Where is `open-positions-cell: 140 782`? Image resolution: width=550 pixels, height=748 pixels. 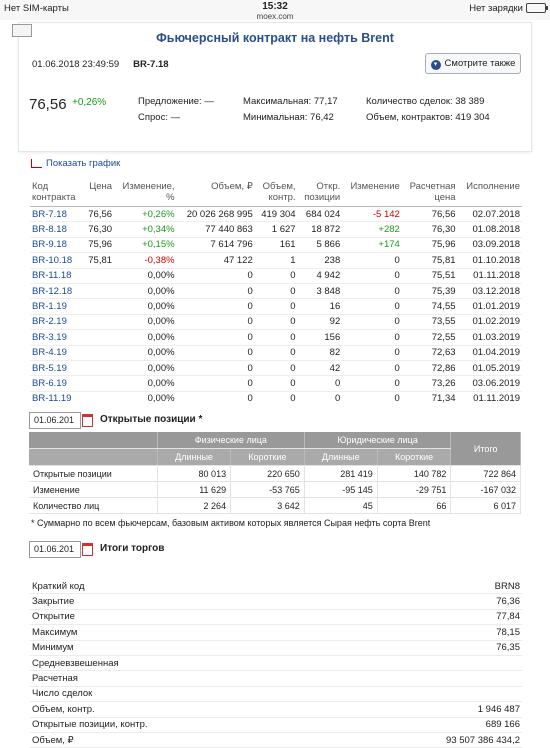 open-positions-cell: 140 782 is located at coordinates (414, 473).